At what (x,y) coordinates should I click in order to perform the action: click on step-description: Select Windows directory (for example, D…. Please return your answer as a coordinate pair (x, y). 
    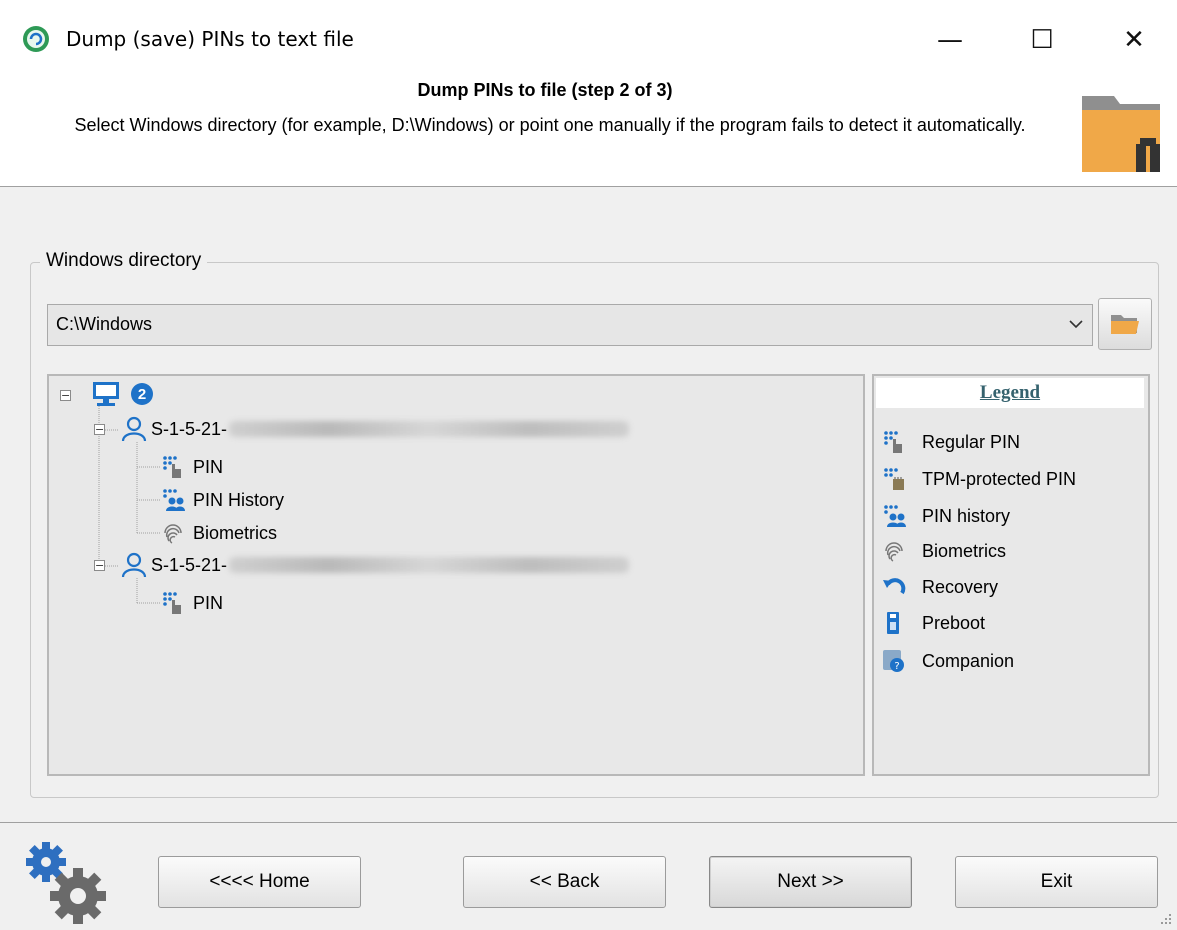
    Looking at the image, I should click on (550, 125).